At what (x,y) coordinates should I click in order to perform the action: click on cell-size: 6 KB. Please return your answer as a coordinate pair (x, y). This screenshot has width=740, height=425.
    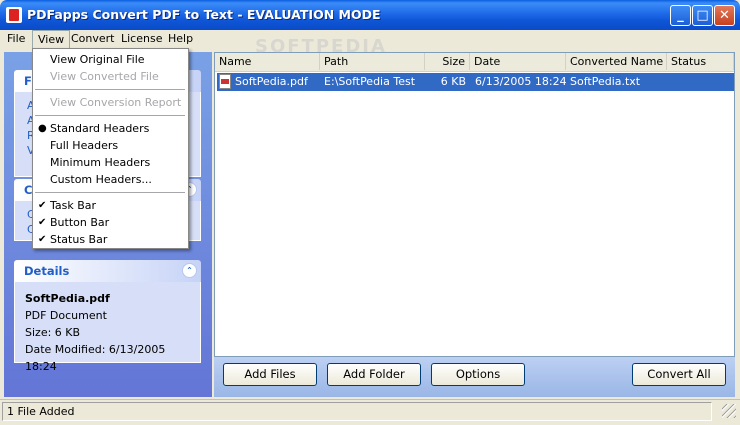
    Looking at the image, I should click on (453, 81).